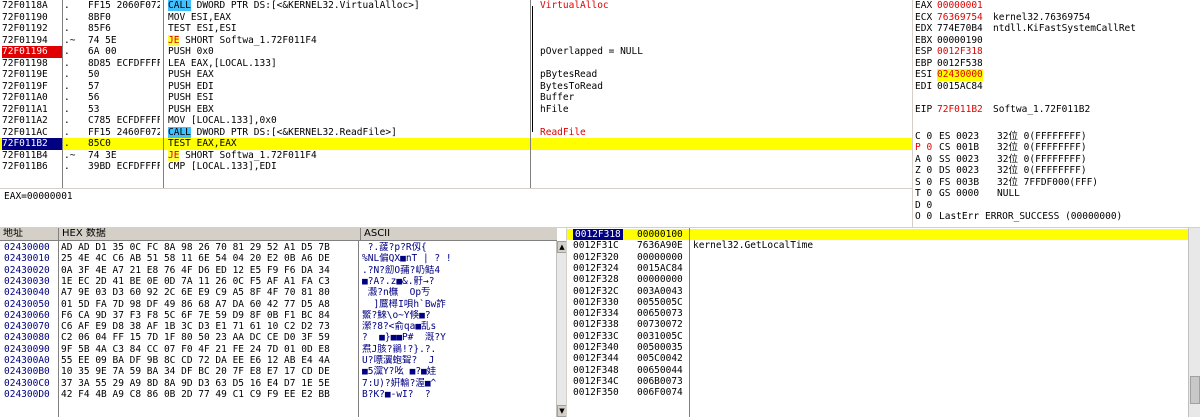  Describe the element at coordinates (959, 171) in the screenshot. I see `register-value: DS 0023` at that location.